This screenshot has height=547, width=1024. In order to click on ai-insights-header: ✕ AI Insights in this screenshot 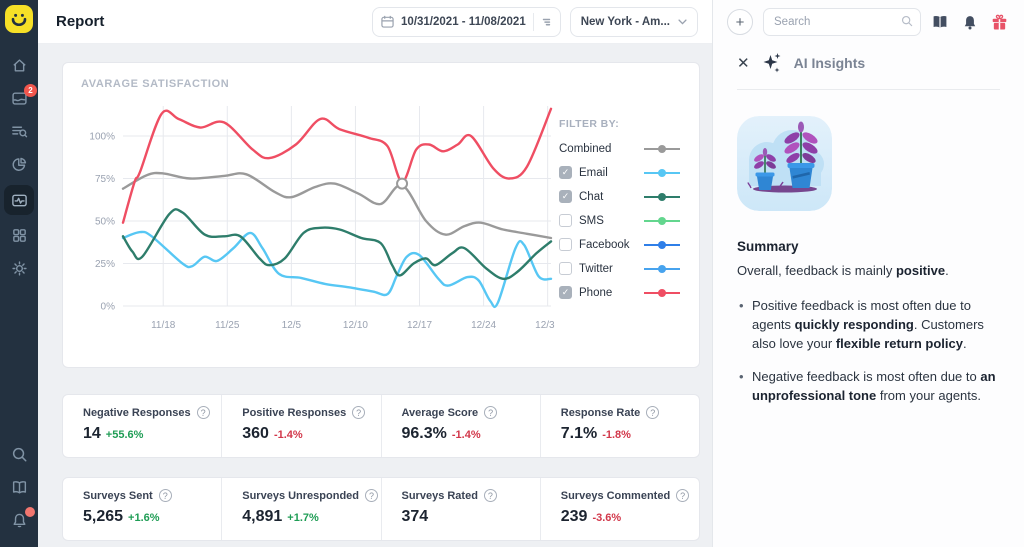, I will do `click(868, 71)`.